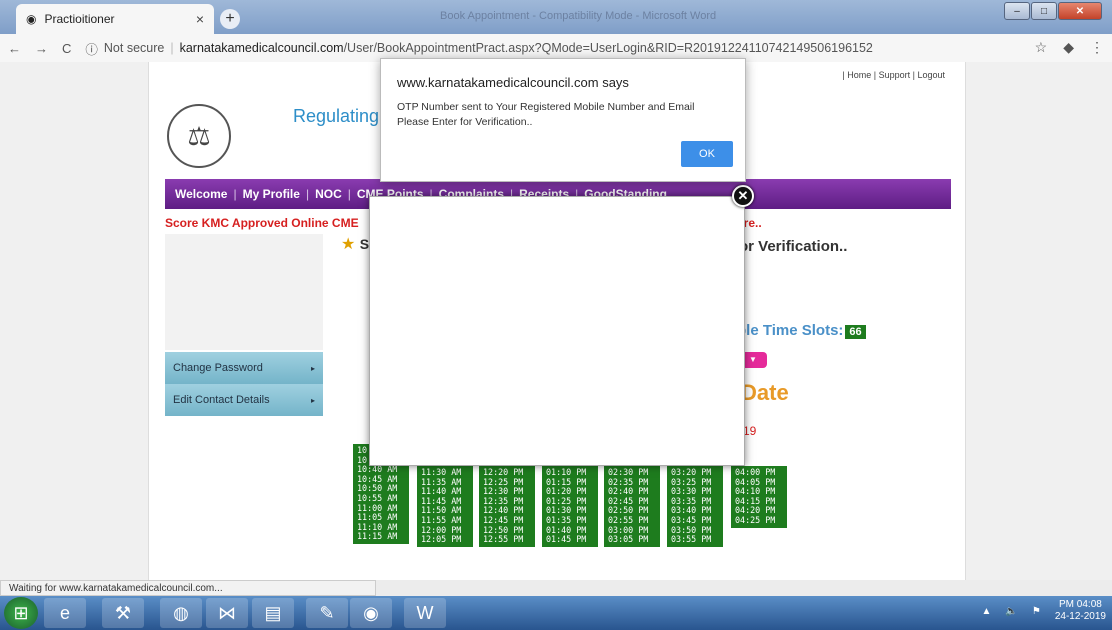 The width and height of the screenshot is (1112, 630). Describe the element at coordinates (181, 613) in the screenshot. I see `firefox-icon: ◍` at that location.